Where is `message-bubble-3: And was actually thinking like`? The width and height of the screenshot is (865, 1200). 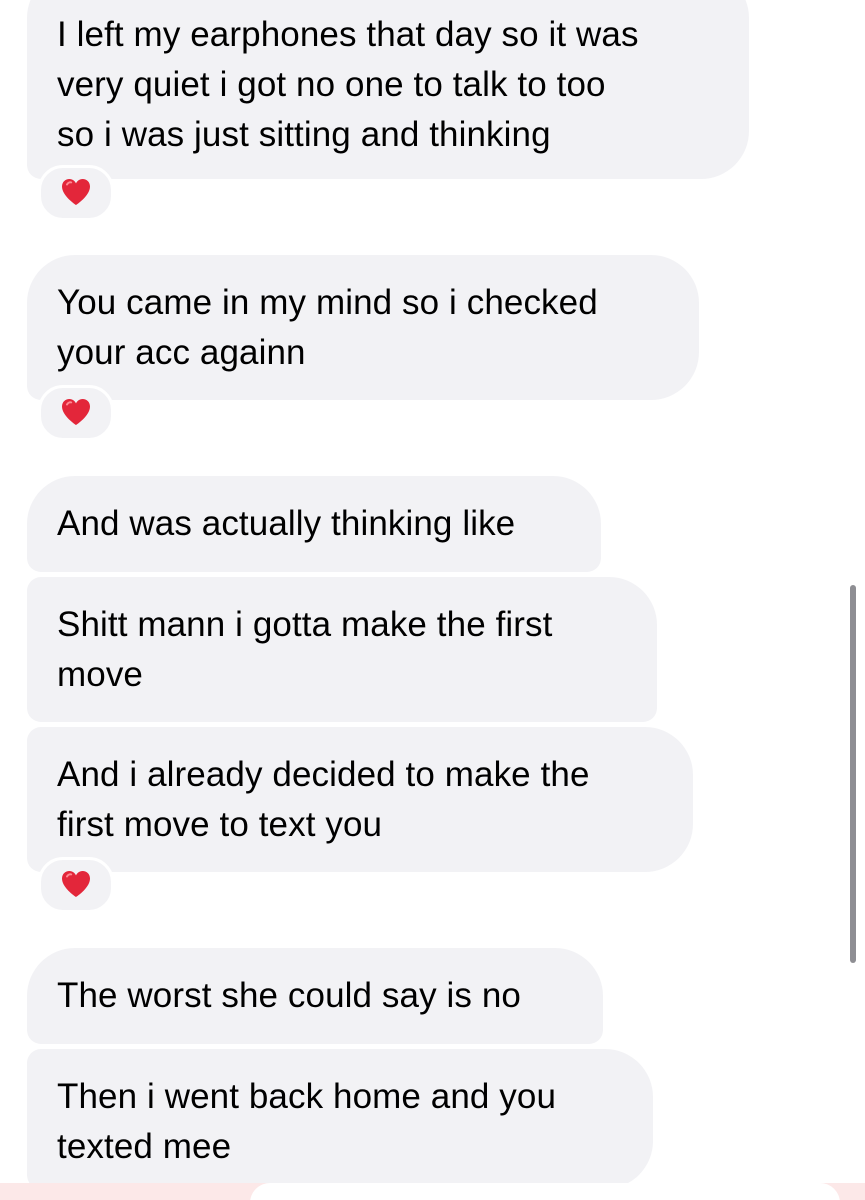
message-bubble-3: And was actually thinking like is located at coordinates (314, 524).